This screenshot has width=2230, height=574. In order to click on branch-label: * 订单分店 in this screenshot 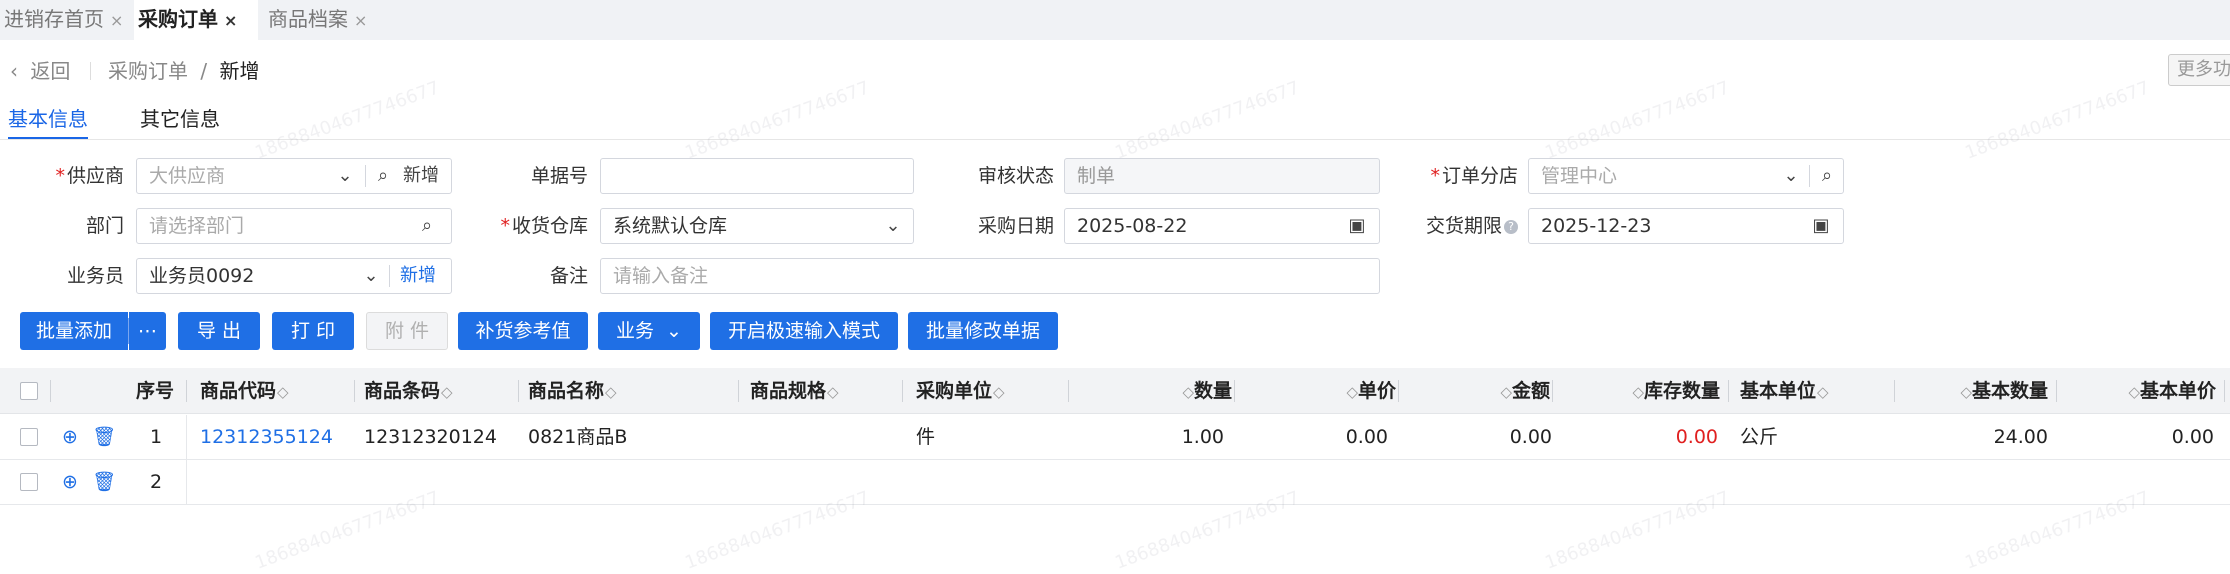, I will do `click(1474, 176)`.